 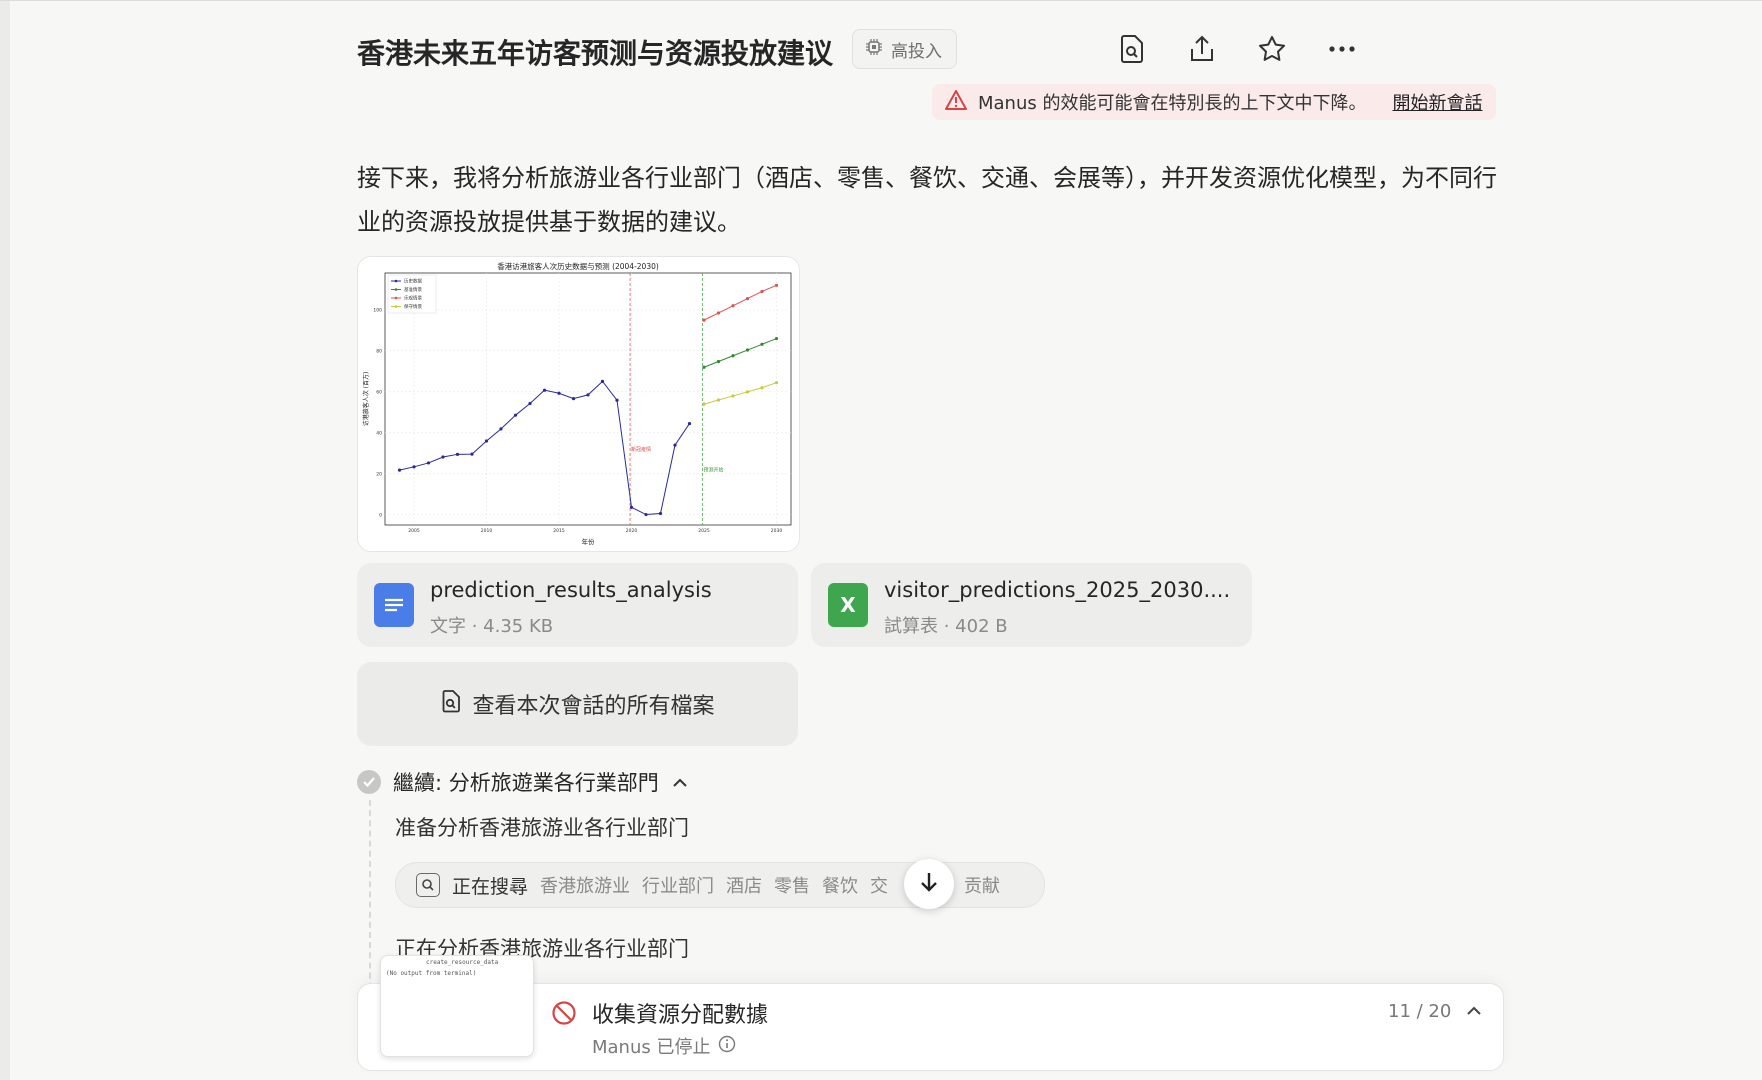 What do you see at coordinates (632, 531) in the screenshot?
I see `x-tick-label: 2020` at bounding box center [632, 531].